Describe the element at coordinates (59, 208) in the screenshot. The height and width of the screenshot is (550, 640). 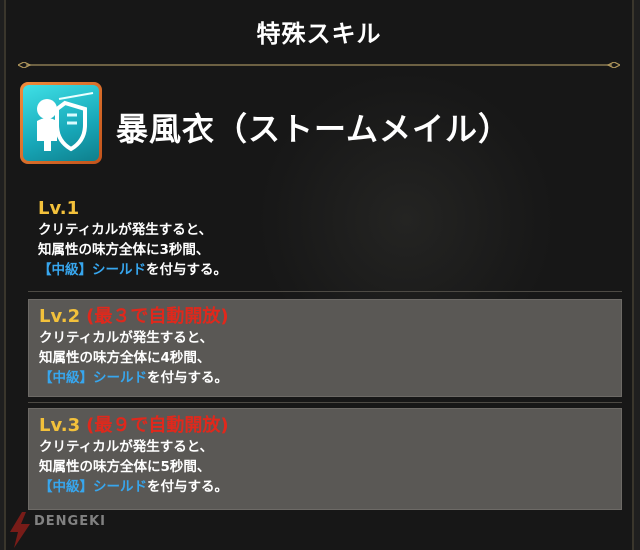
I see `level-label: Lv.1` at that location.